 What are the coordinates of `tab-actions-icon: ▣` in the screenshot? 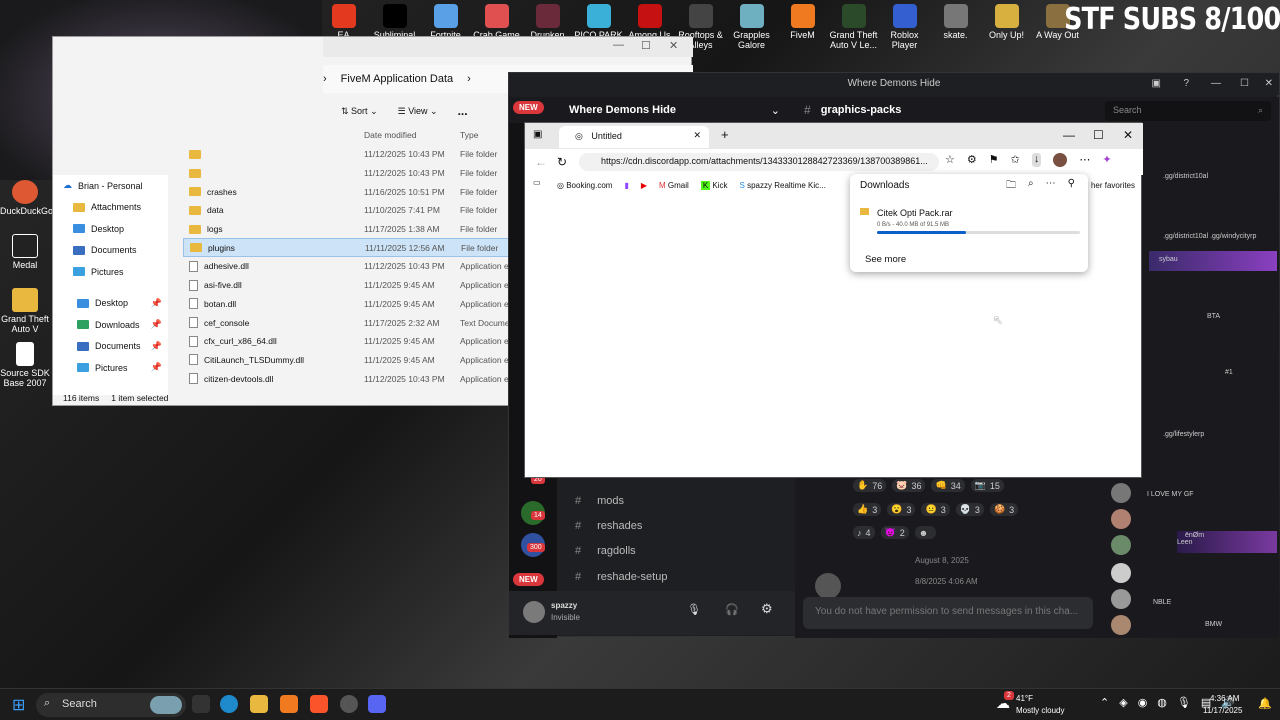 It's located at (537, 134).